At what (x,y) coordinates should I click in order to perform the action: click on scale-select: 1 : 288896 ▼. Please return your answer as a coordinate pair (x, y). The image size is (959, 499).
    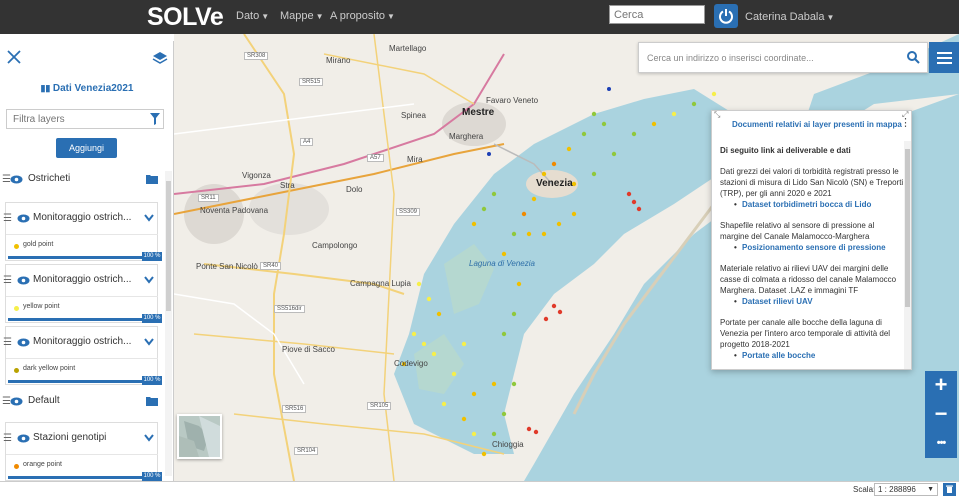
    Looking at the image, I should click on (906, 489).